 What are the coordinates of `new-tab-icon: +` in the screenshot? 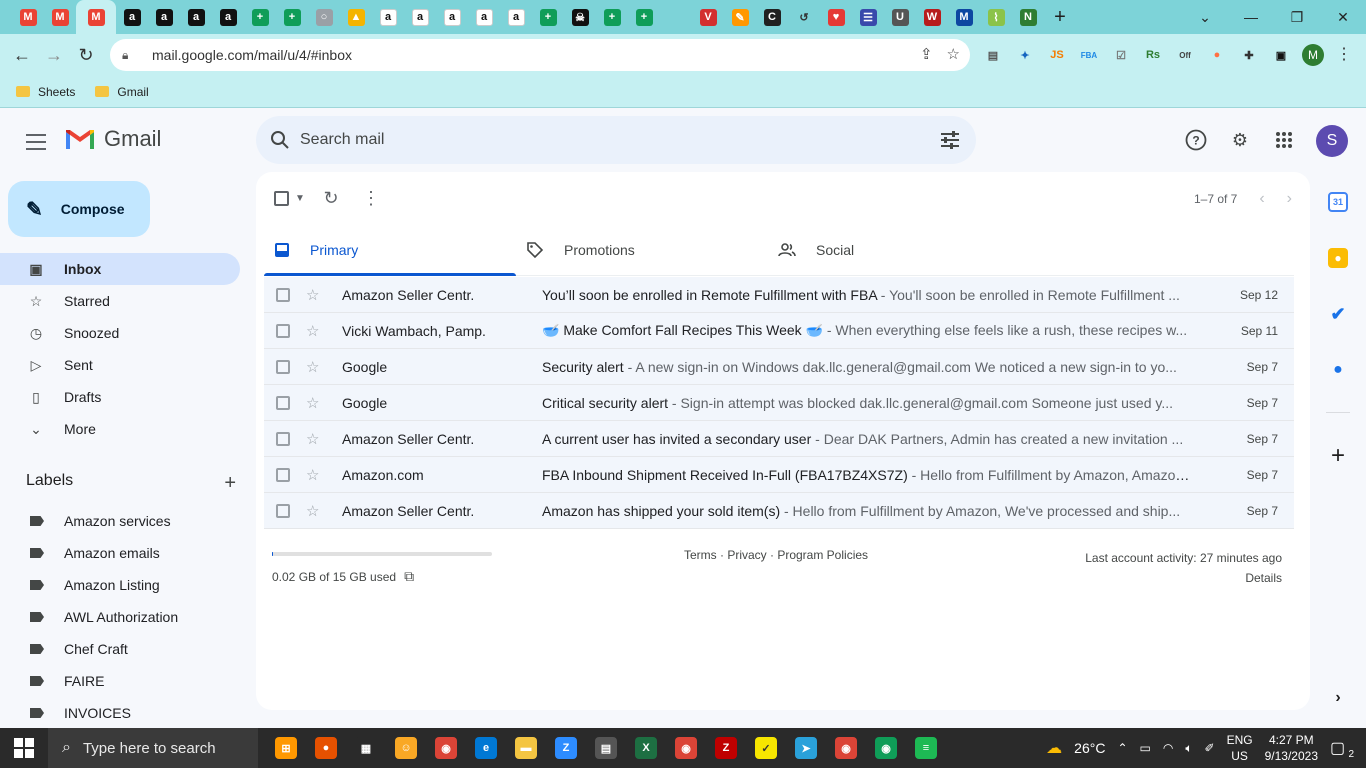 It's located at (1060, 17).